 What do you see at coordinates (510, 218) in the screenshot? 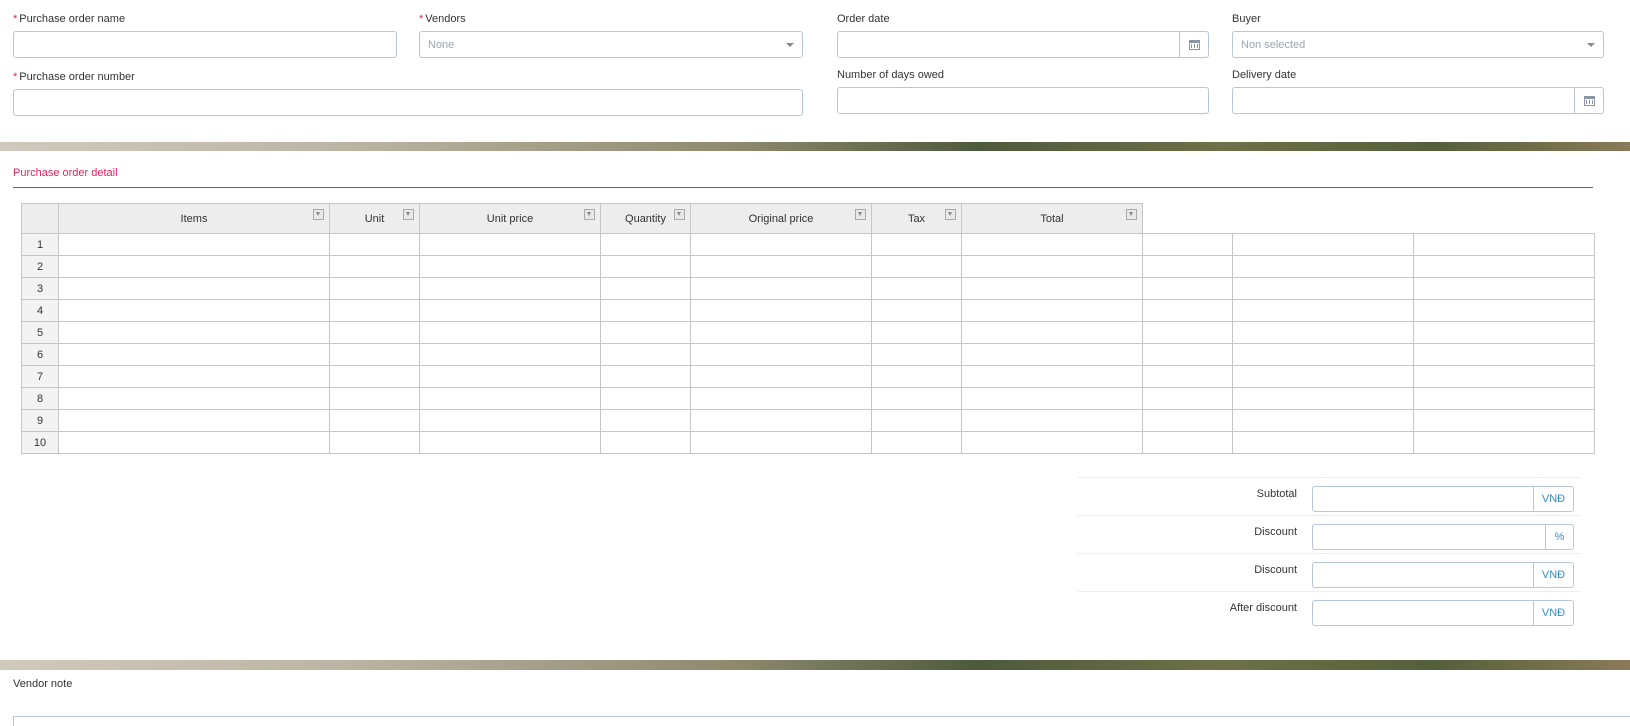
I see `column-header: Unit price` at bounding box center [510, 218].